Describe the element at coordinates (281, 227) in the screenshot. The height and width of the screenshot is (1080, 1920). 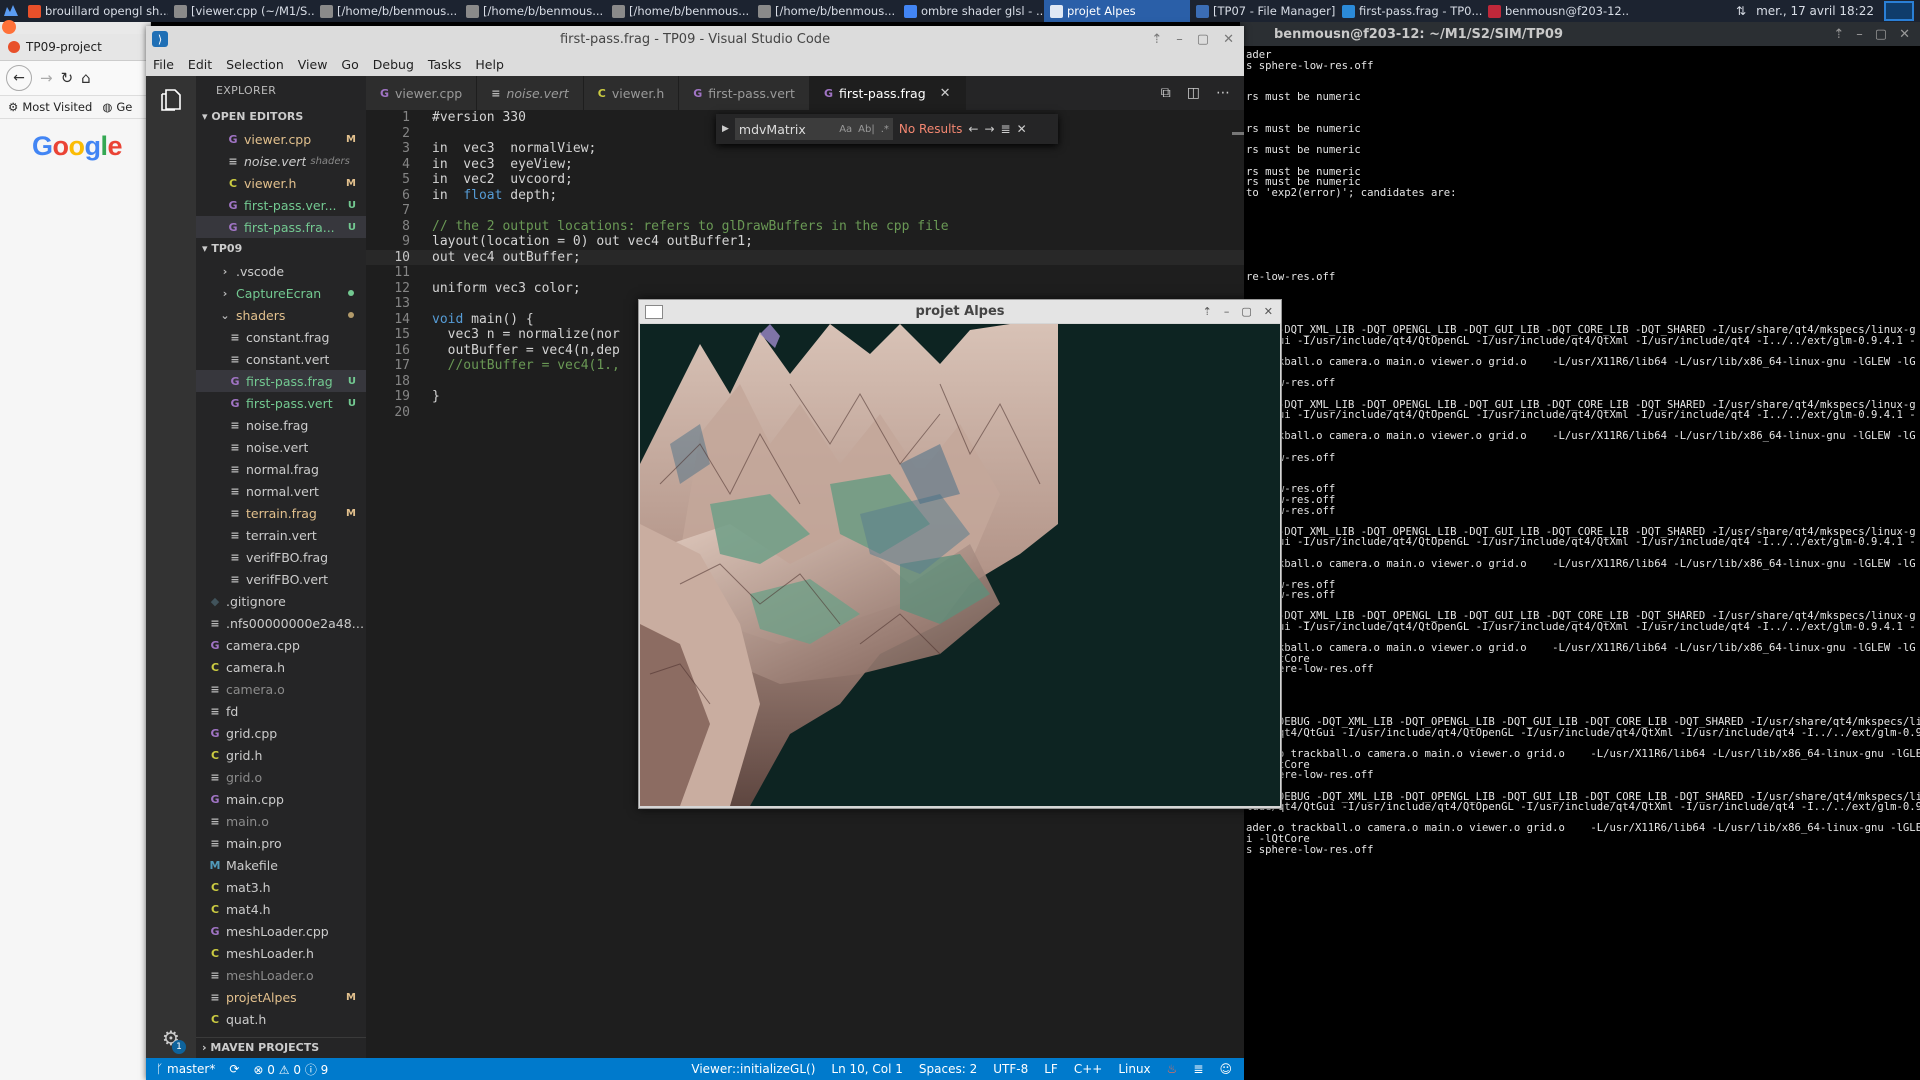
I see `explorer-item: Gfirst-pass.fra... U` at that location.